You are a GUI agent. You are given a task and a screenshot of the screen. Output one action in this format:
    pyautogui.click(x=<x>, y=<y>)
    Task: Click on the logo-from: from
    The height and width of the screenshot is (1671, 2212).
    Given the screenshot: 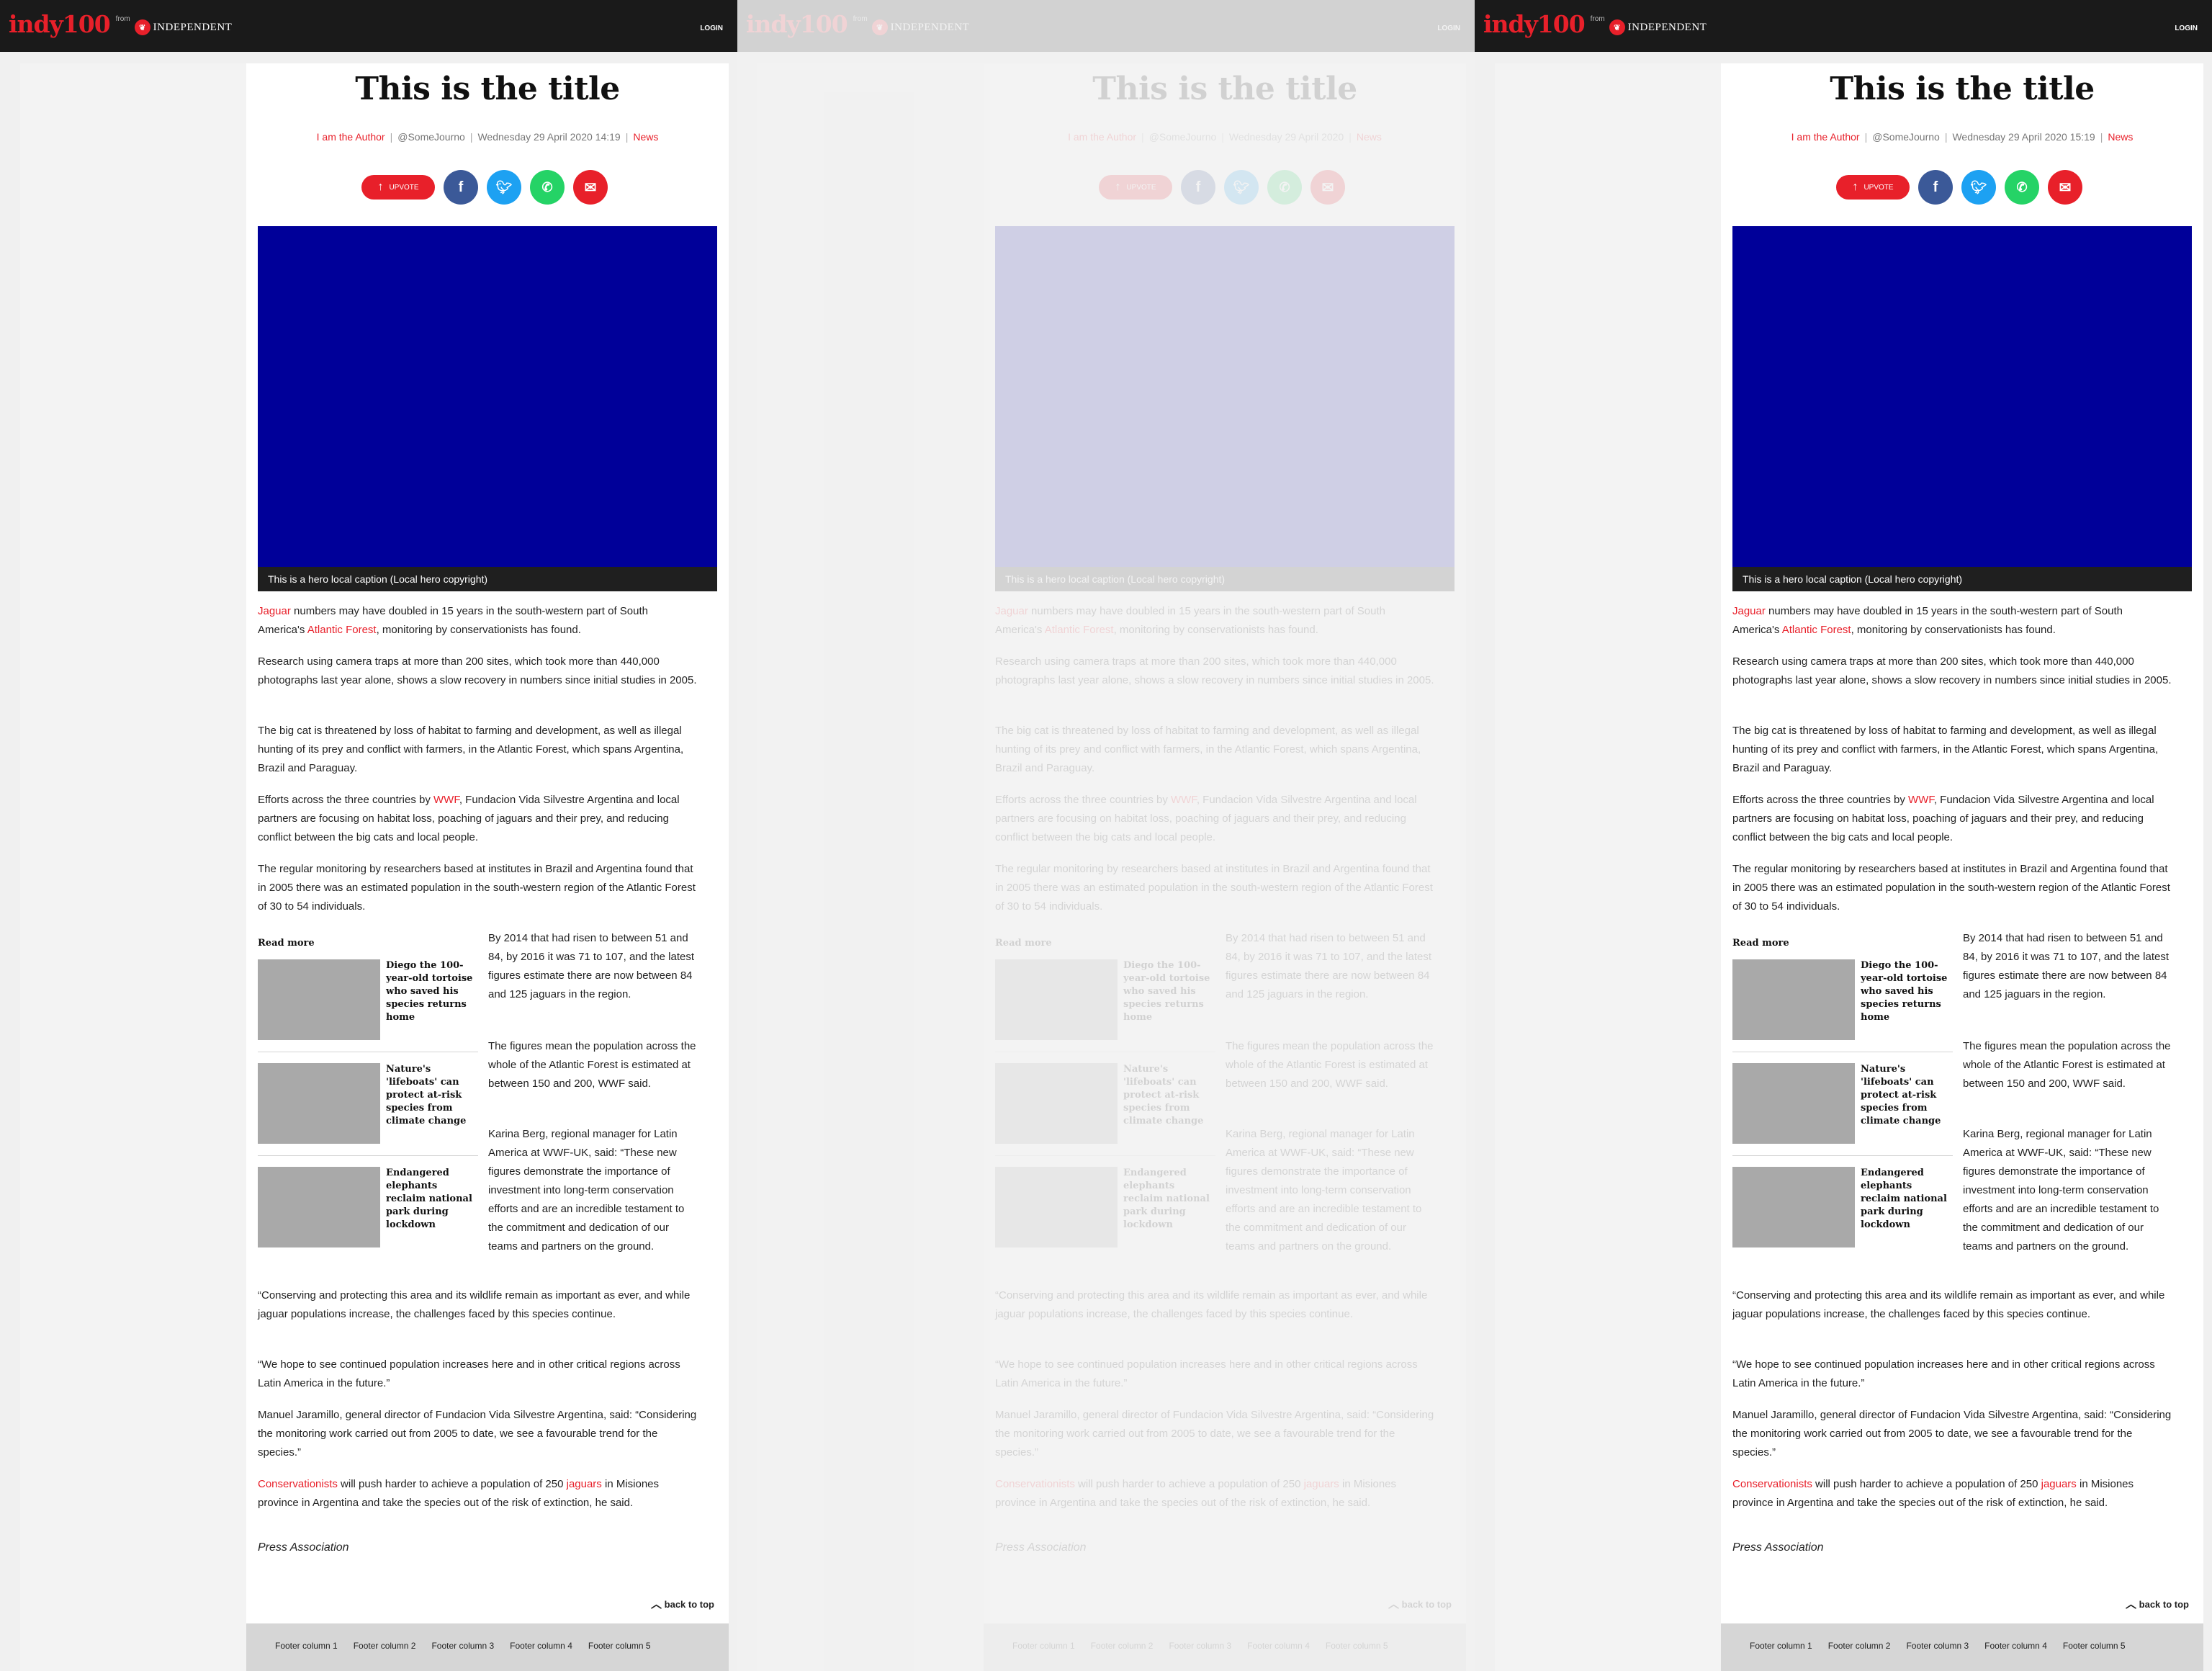 What is the action you would take?
    pyautogui.click(x=122, y=18)
    